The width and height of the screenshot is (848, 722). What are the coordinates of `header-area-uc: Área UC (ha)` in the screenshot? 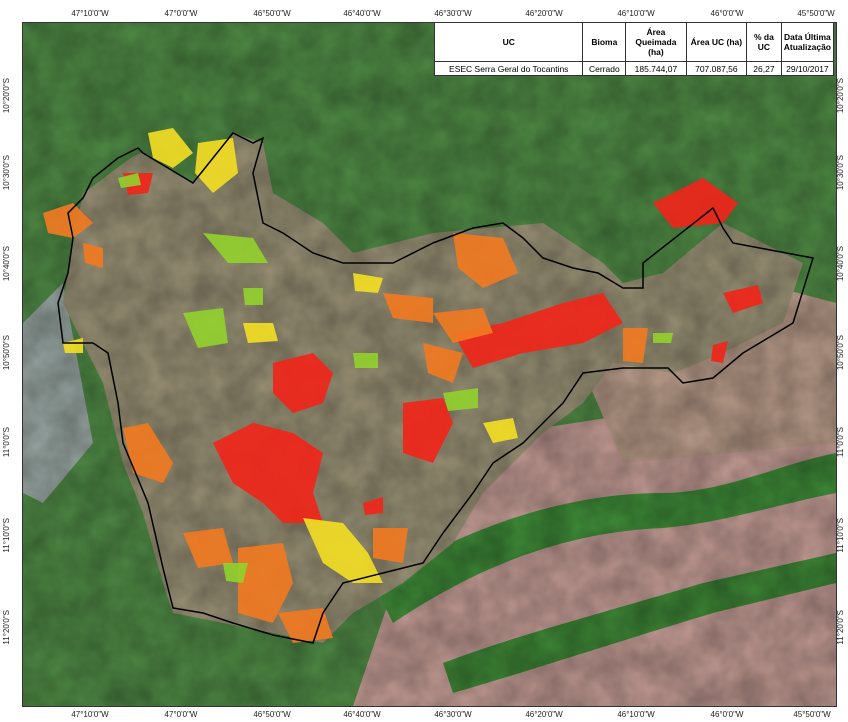 It's located at (716, 42).